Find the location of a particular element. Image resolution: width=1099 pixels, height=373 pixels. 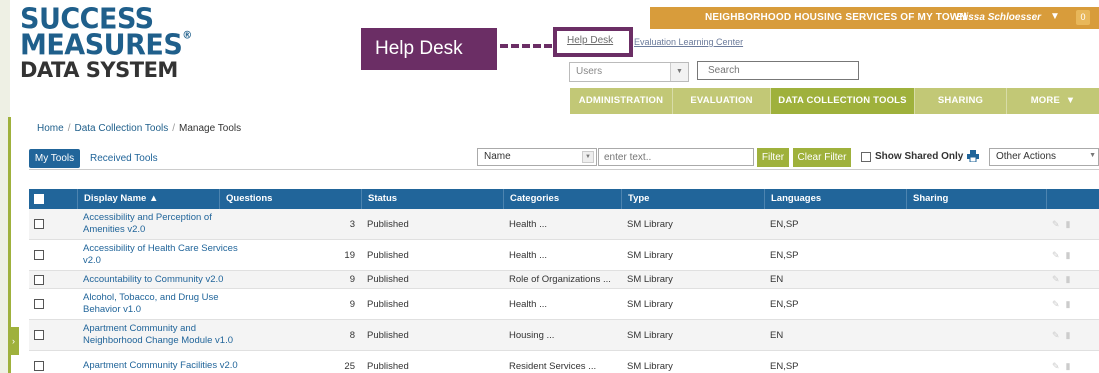

success-measures-logo: SUCCESS MEASURES® DATA SYSTEM is located at coordinates (106, 43).